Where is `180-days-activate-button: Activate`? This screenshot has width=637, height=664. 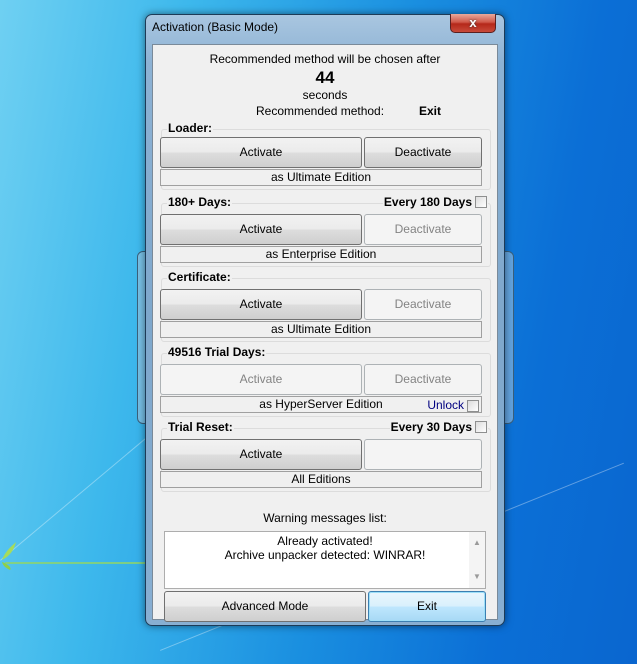 180-days-activate-button: Activate is located at coordinates (261, 229).